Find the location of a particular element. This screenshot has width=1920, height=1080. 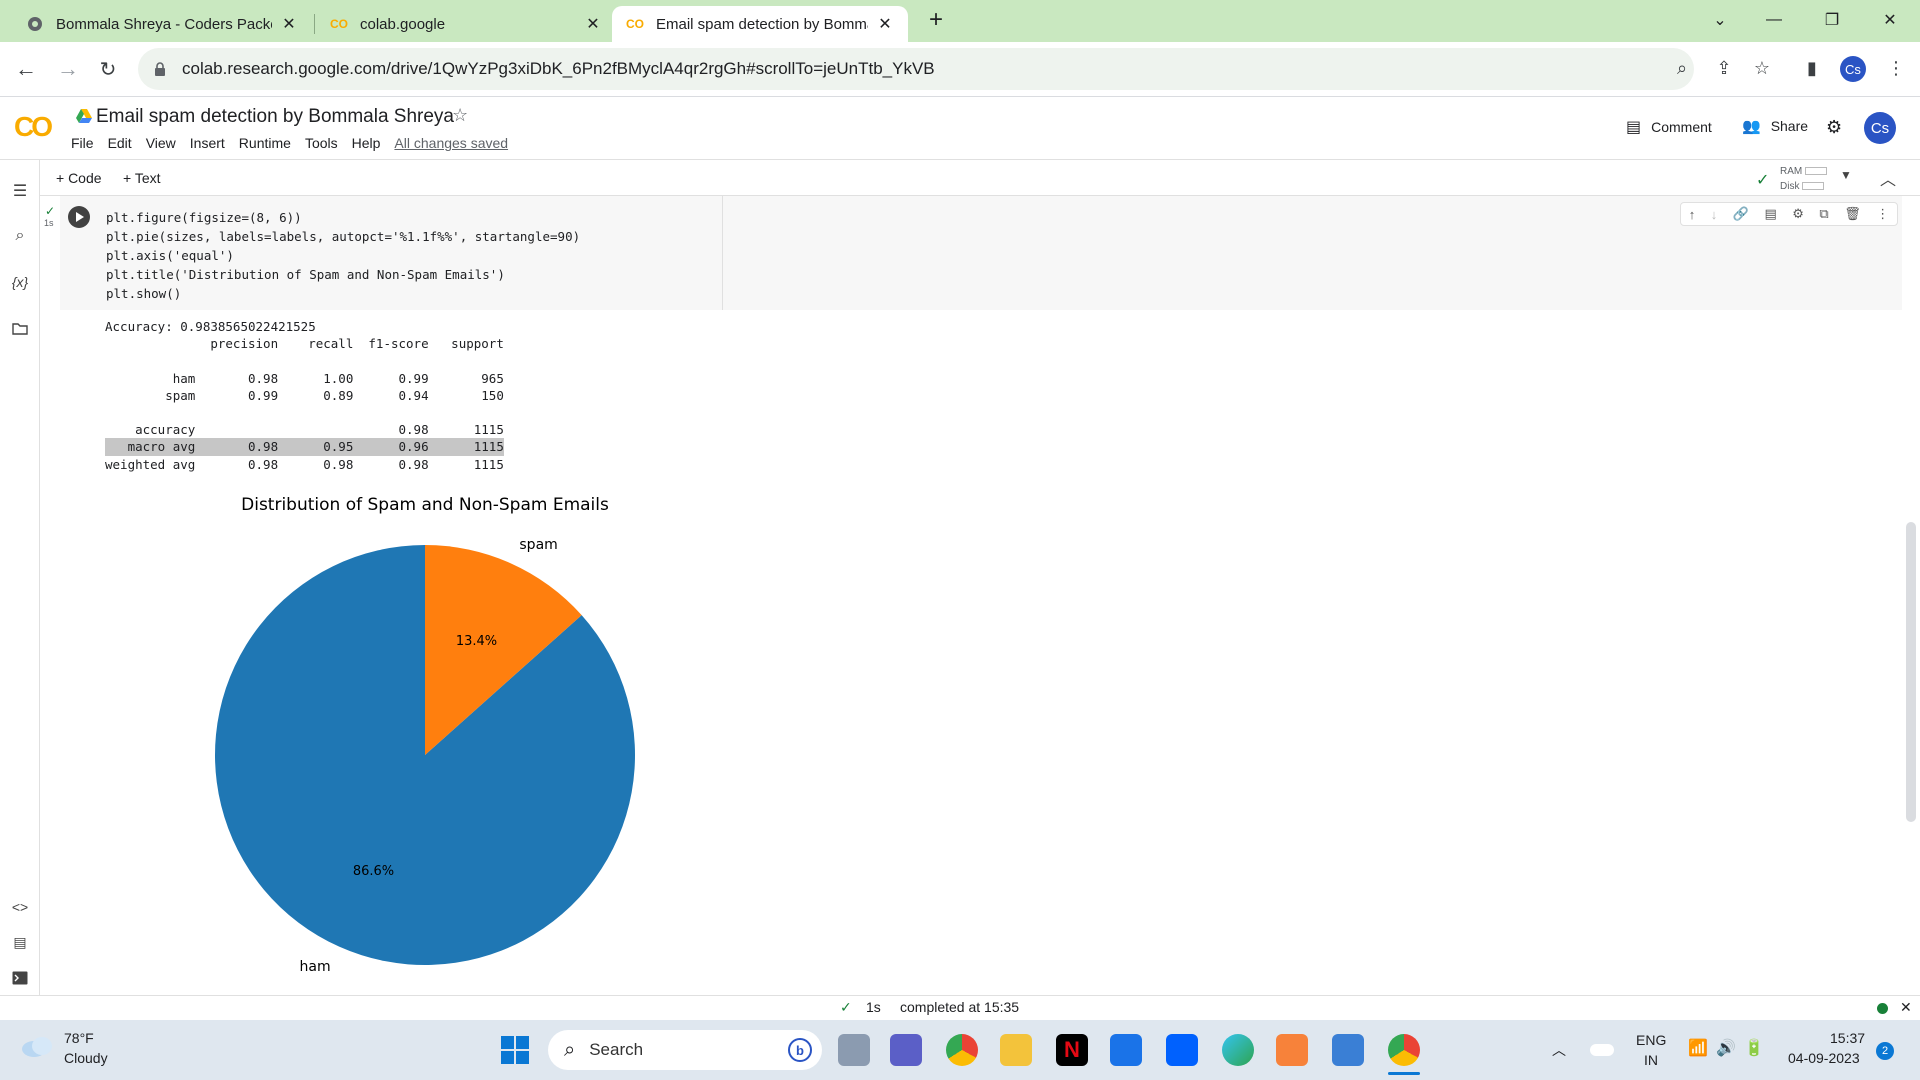

terminal-icon is located at coordinates (20, 978).